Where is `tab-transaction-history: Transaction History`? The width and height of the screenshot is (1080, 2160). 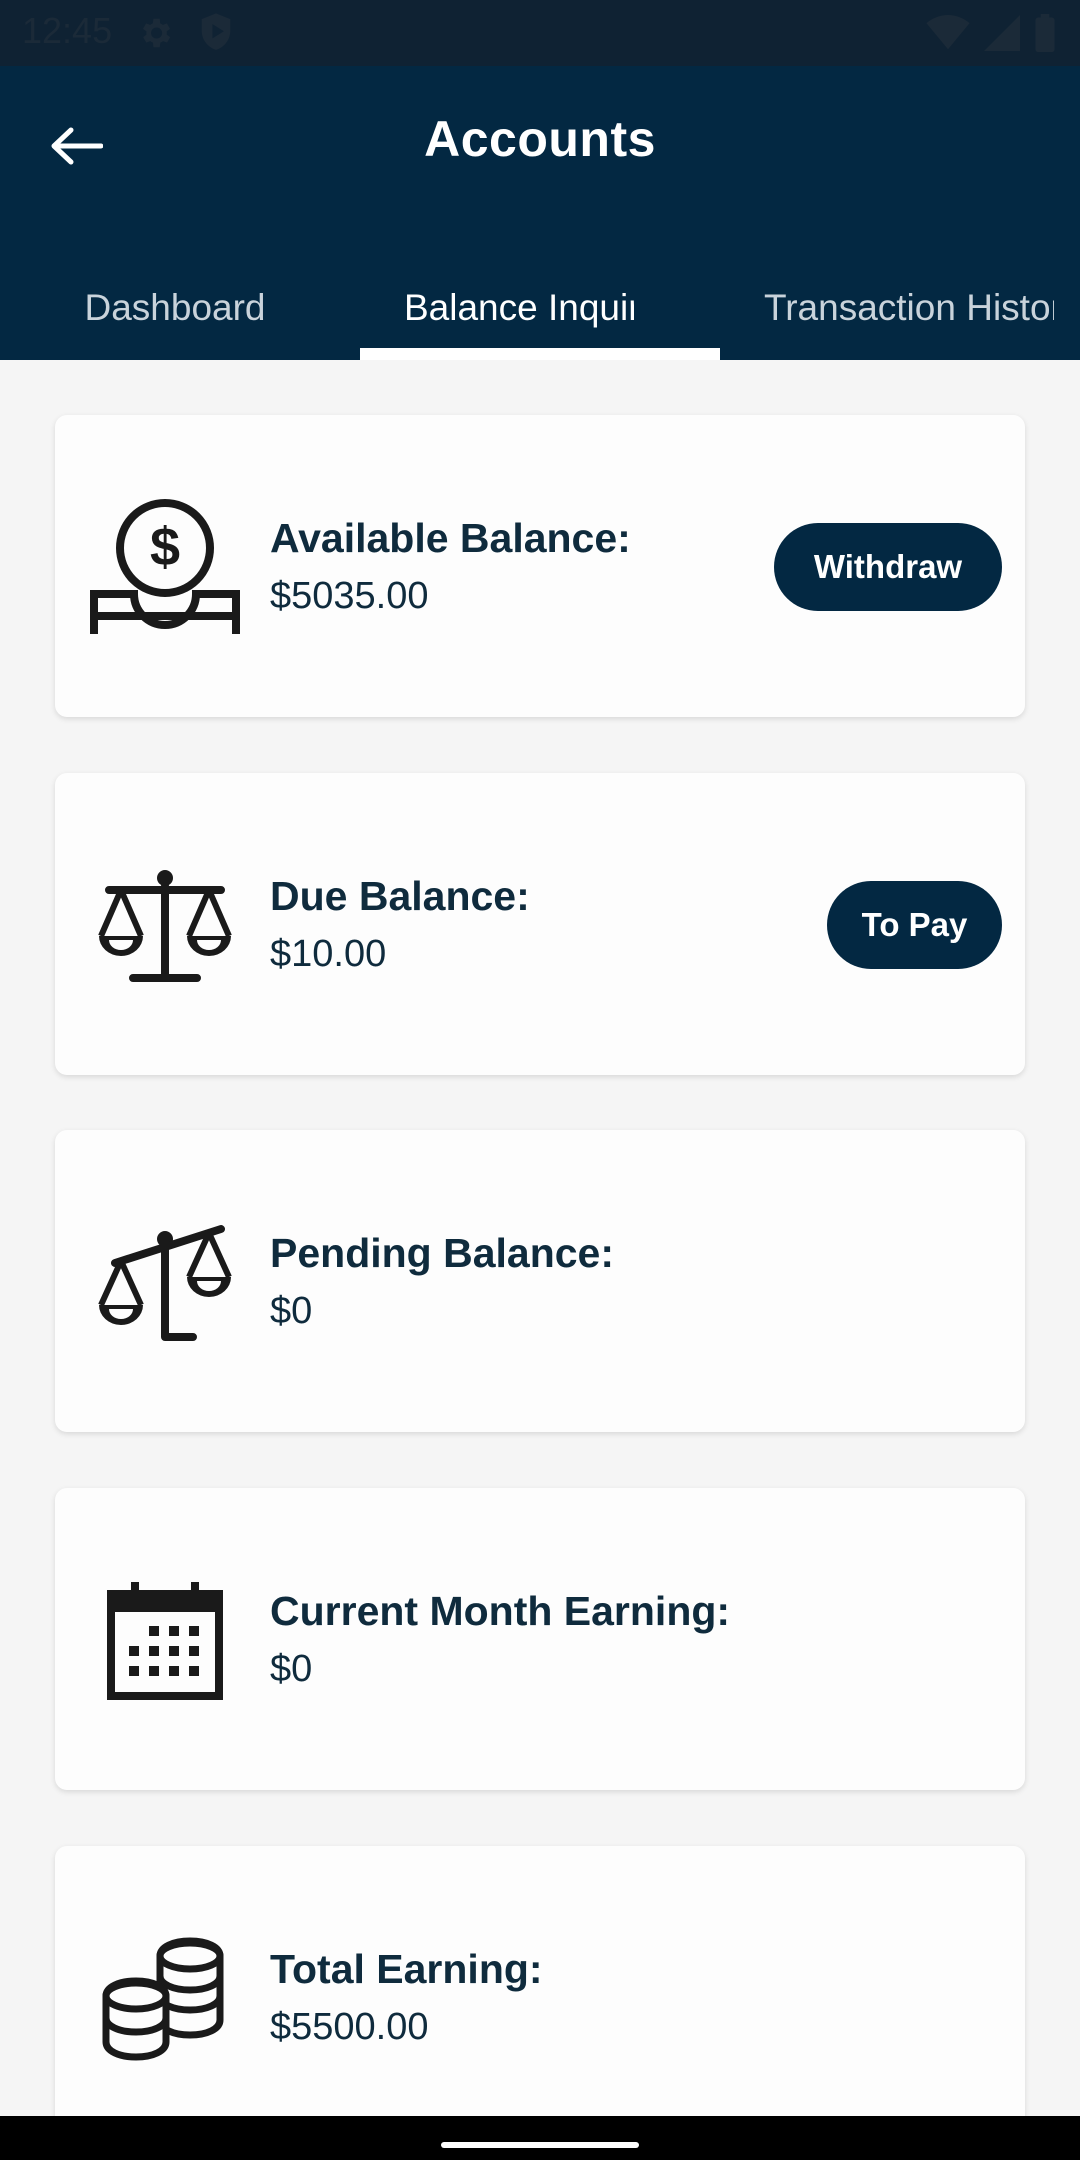 tab-transaction-history: Transaction History is located at coordinates (900, 308).